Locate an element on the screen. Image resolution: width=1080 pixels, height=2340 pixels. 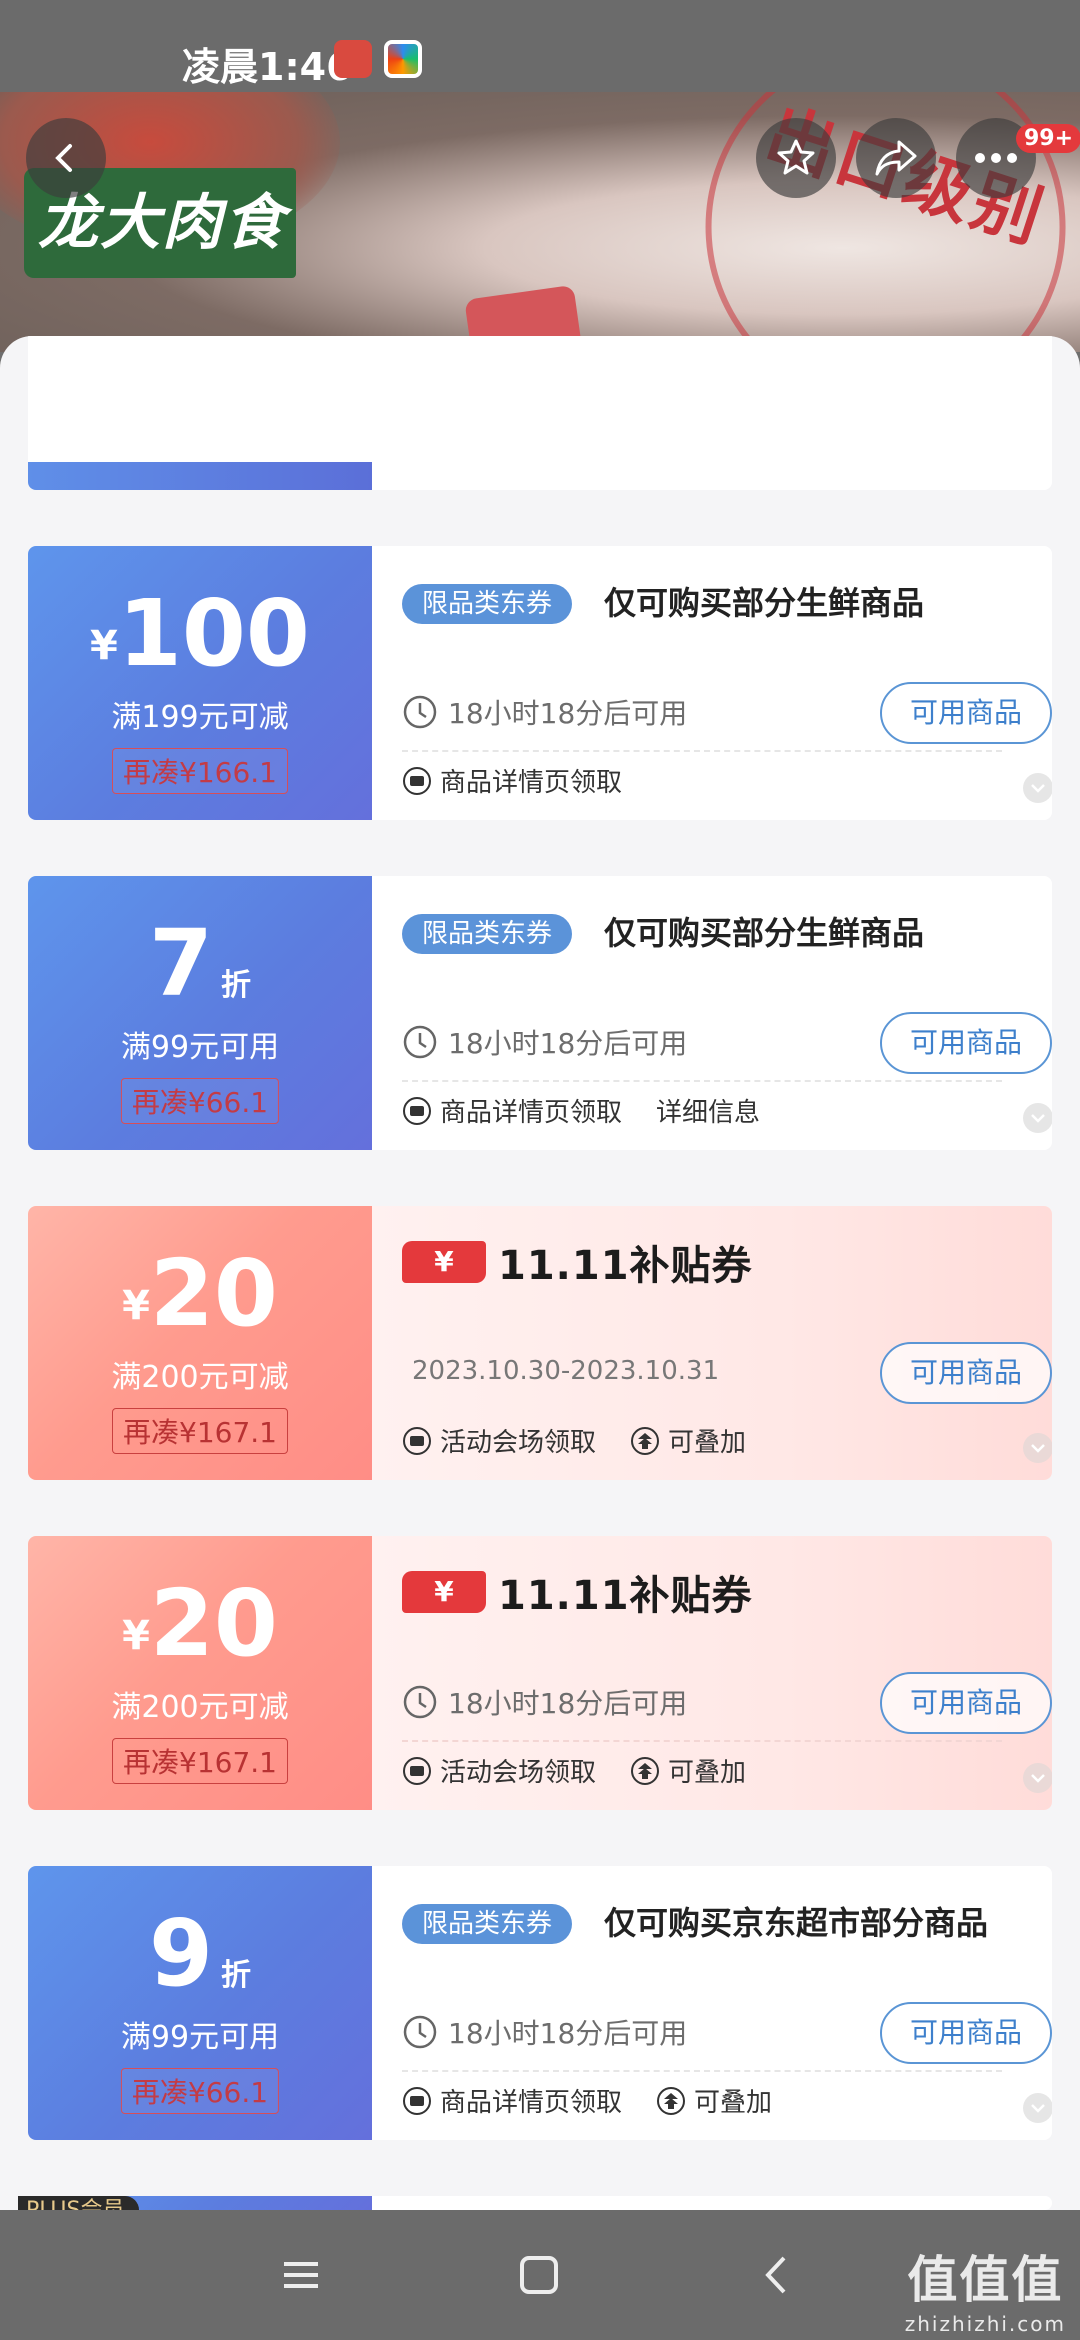
back-button is located at coordinates (66, 158).